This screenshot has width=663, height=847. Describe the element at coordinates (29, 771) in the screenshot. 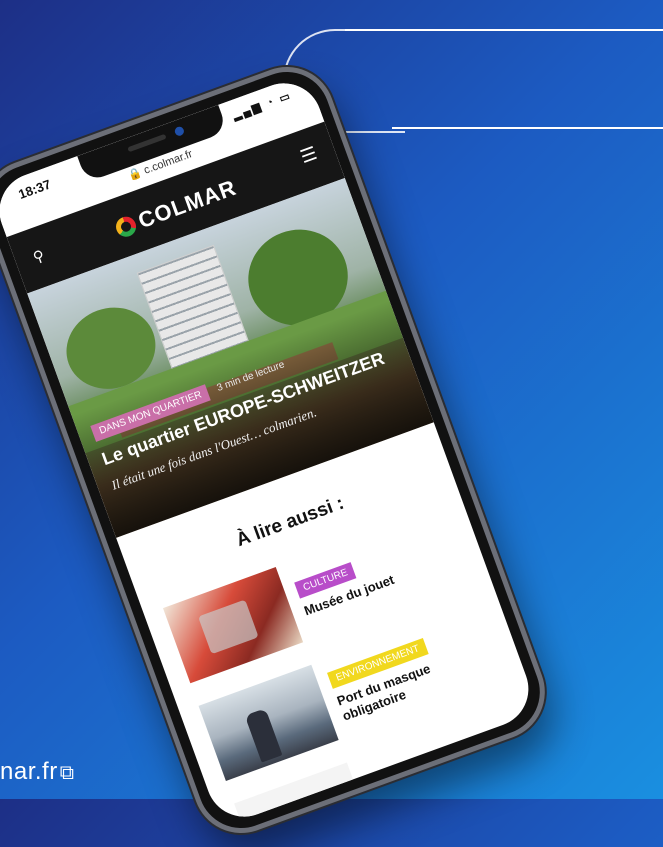

I see `site-link-text: nar.fr` at that location.